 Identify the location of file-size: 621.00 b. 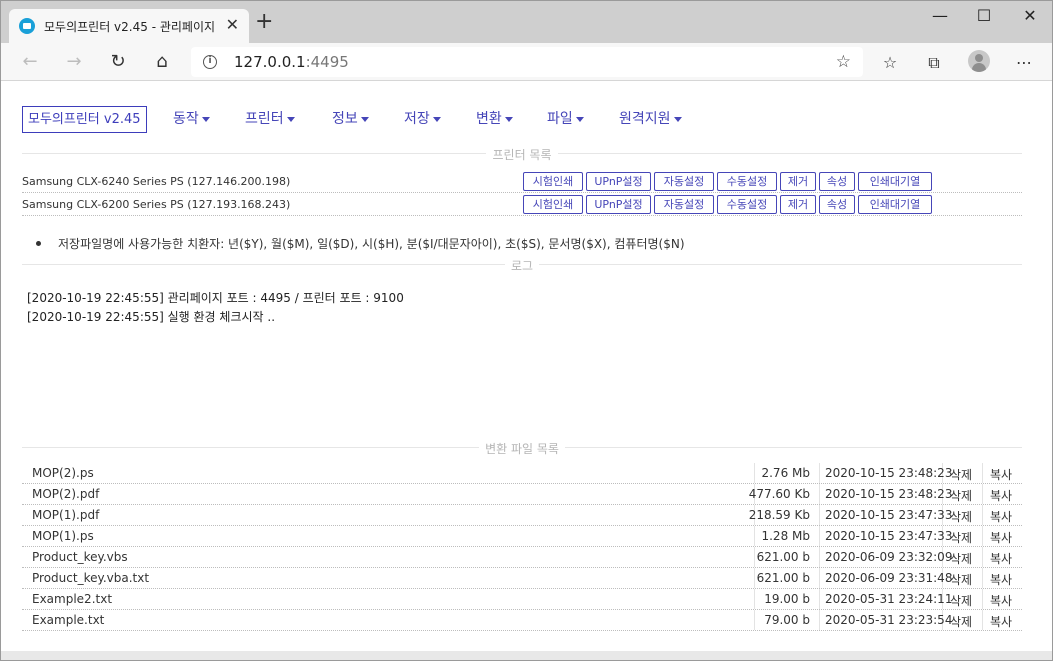
(783, 578).